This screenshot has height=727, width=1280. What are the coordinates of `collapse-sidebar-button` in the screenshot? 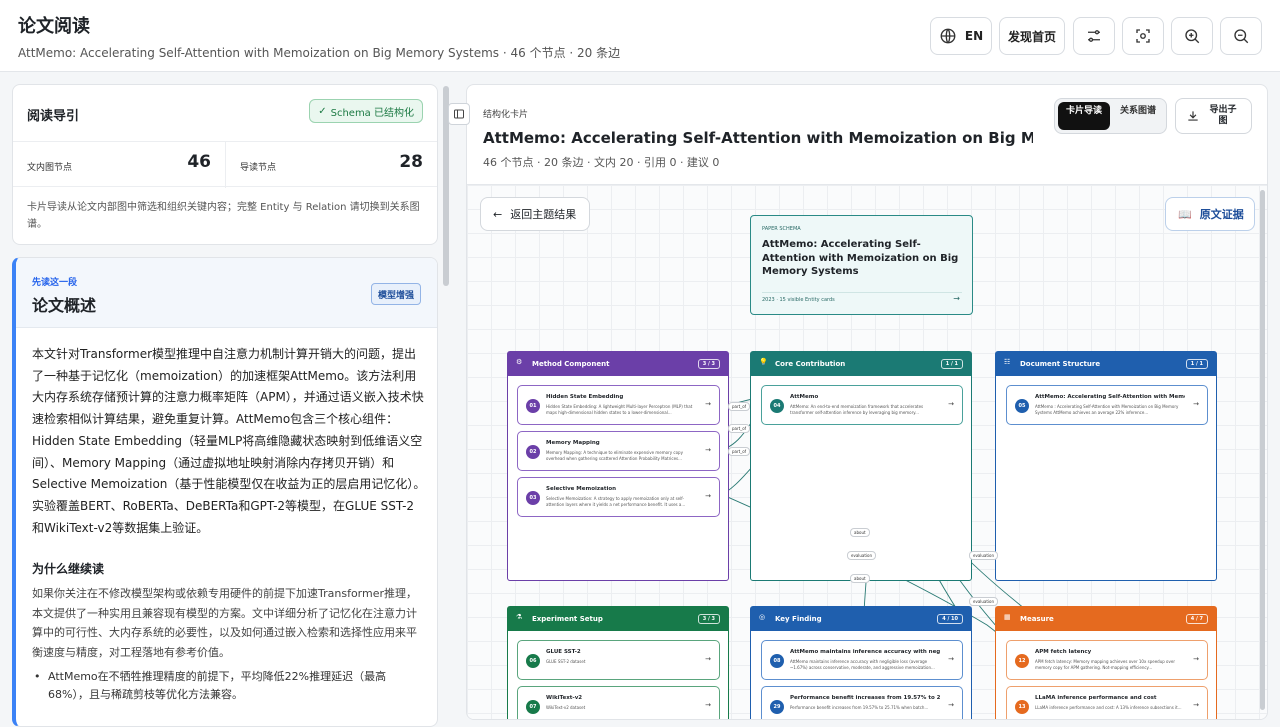 It's located at (459, 114).